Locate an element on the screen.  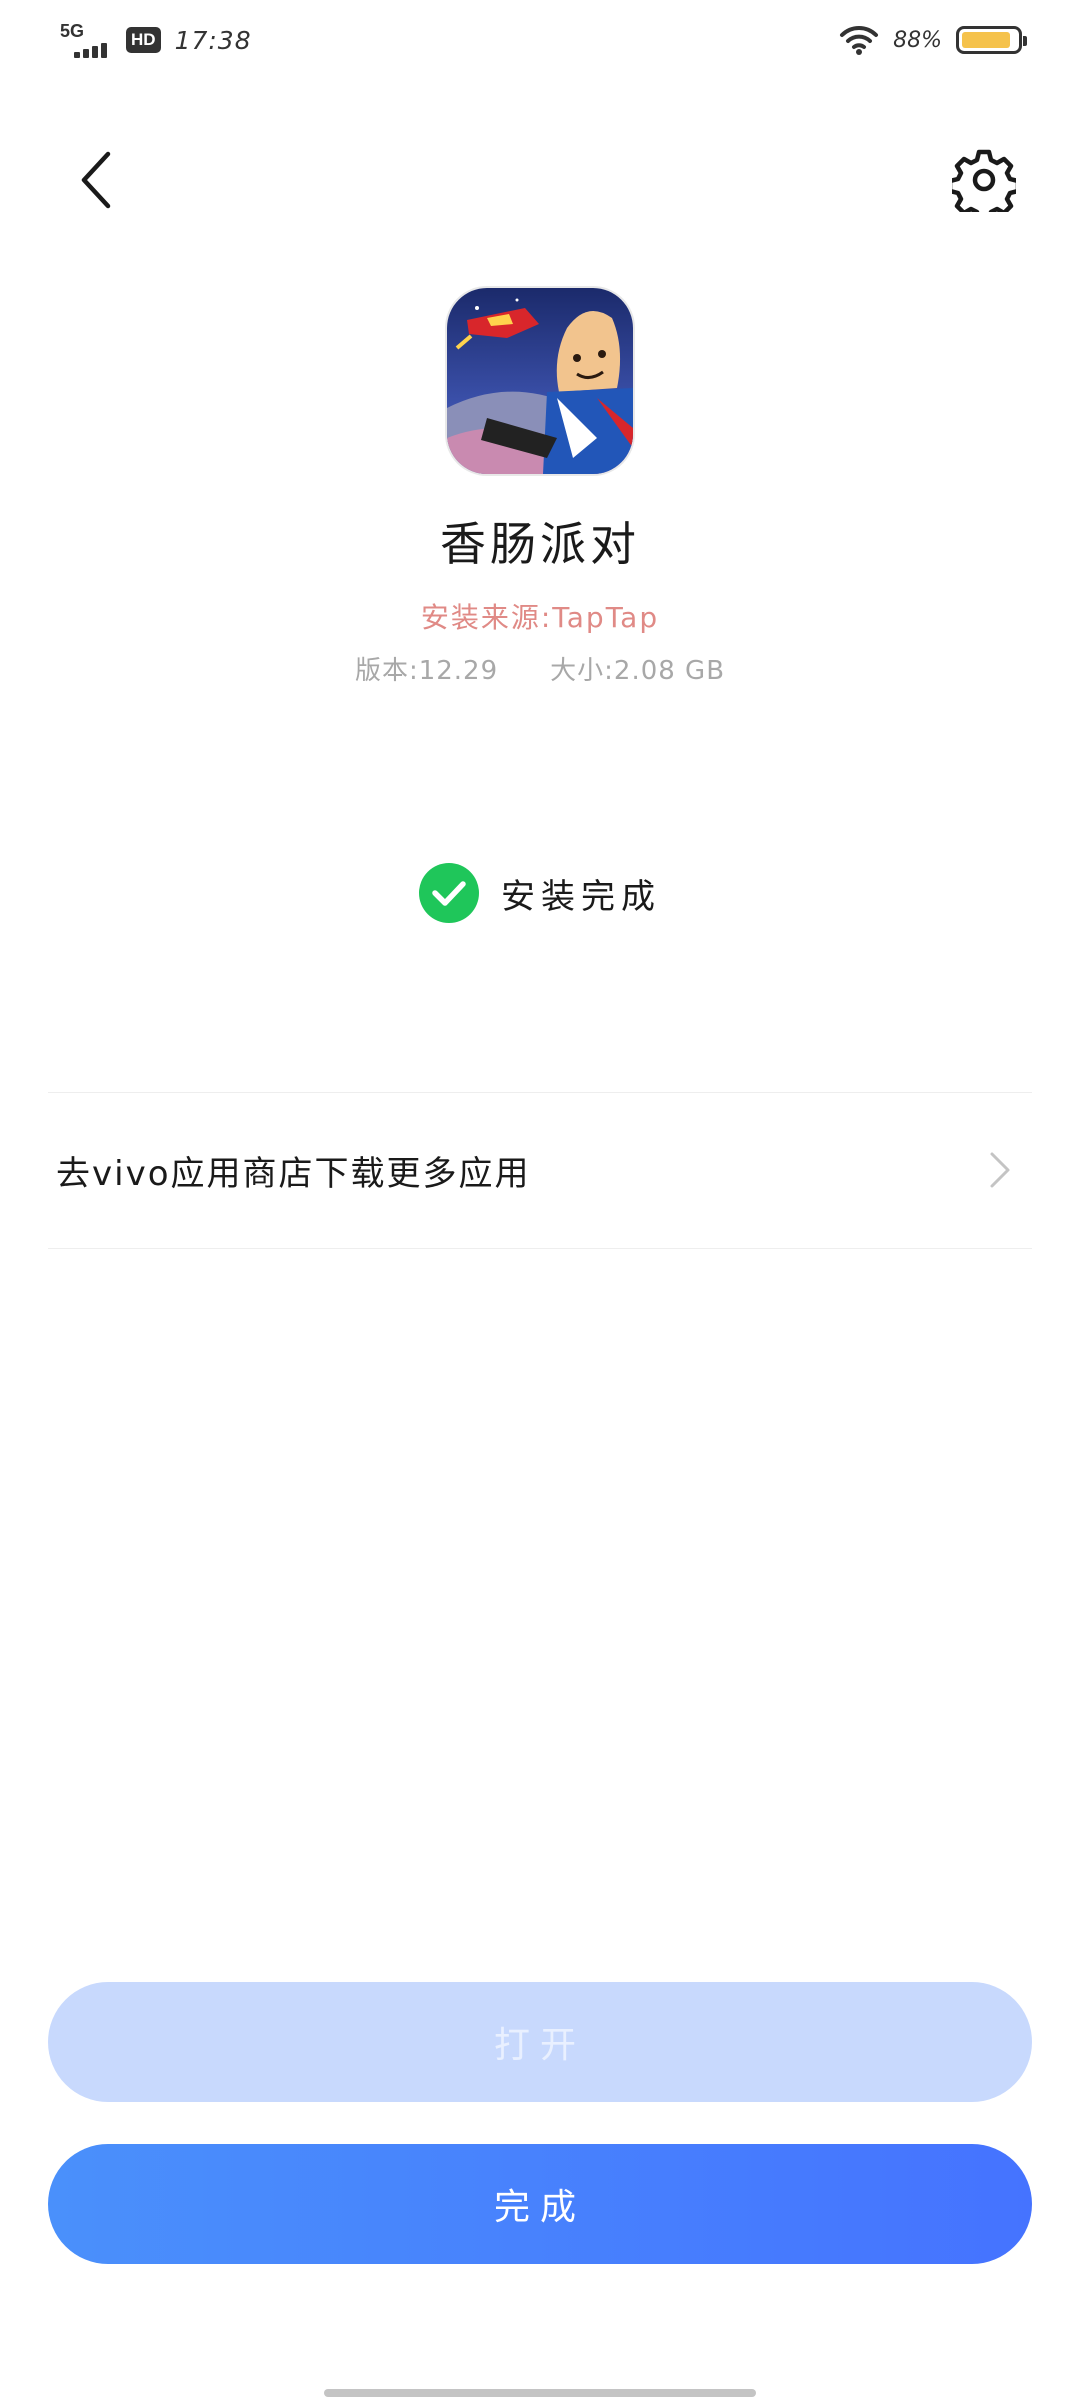
install-source: 安装来源:TapTap is located at coordinates (540, 617).